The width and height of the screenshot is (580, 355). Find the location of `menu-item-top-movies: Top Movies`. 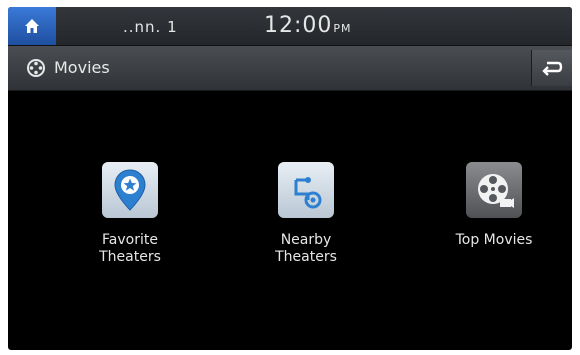

menu-item-top-movies: Top Movies is located at coordinates (494, 205).